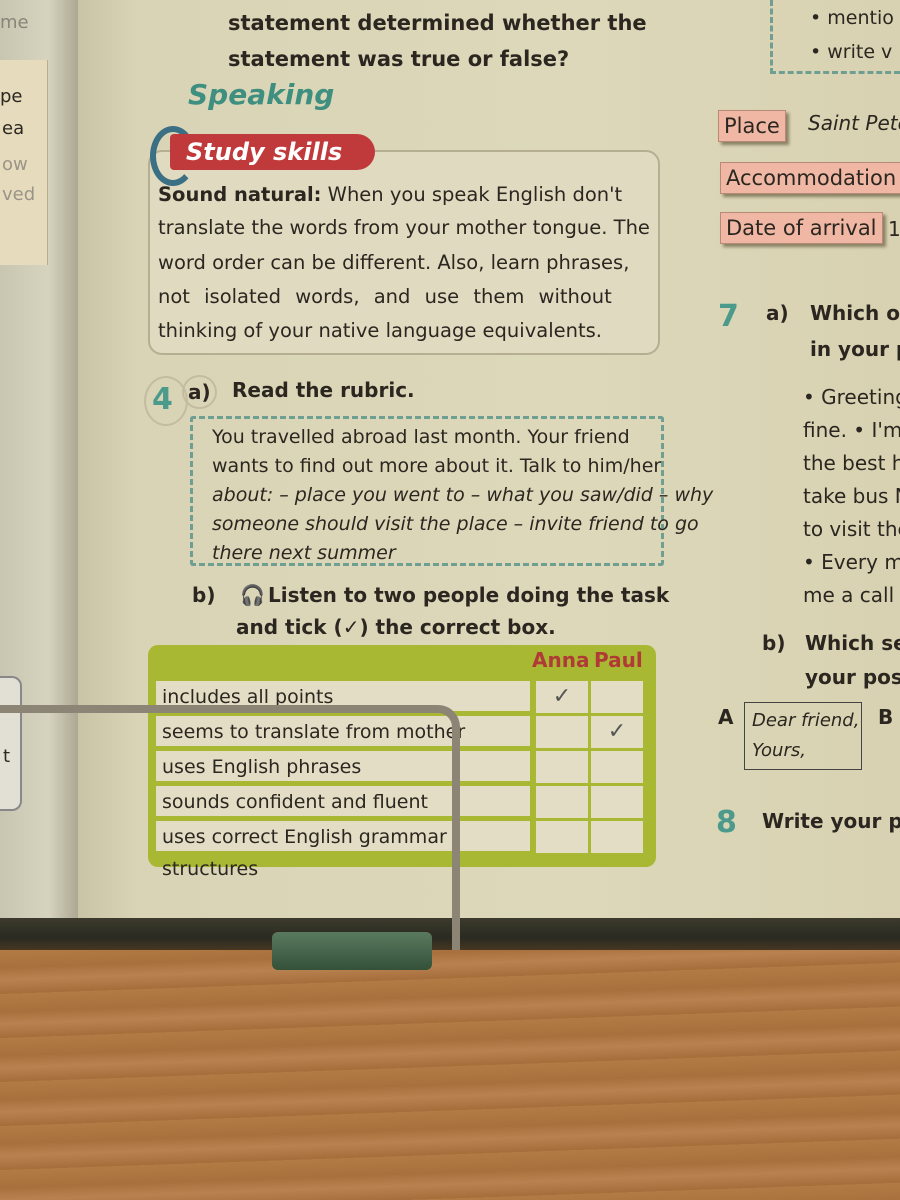  Describe the element at coordinates (469, 595) in the screenshot. I see `task-text: Listen to two people doing the task` at that location.